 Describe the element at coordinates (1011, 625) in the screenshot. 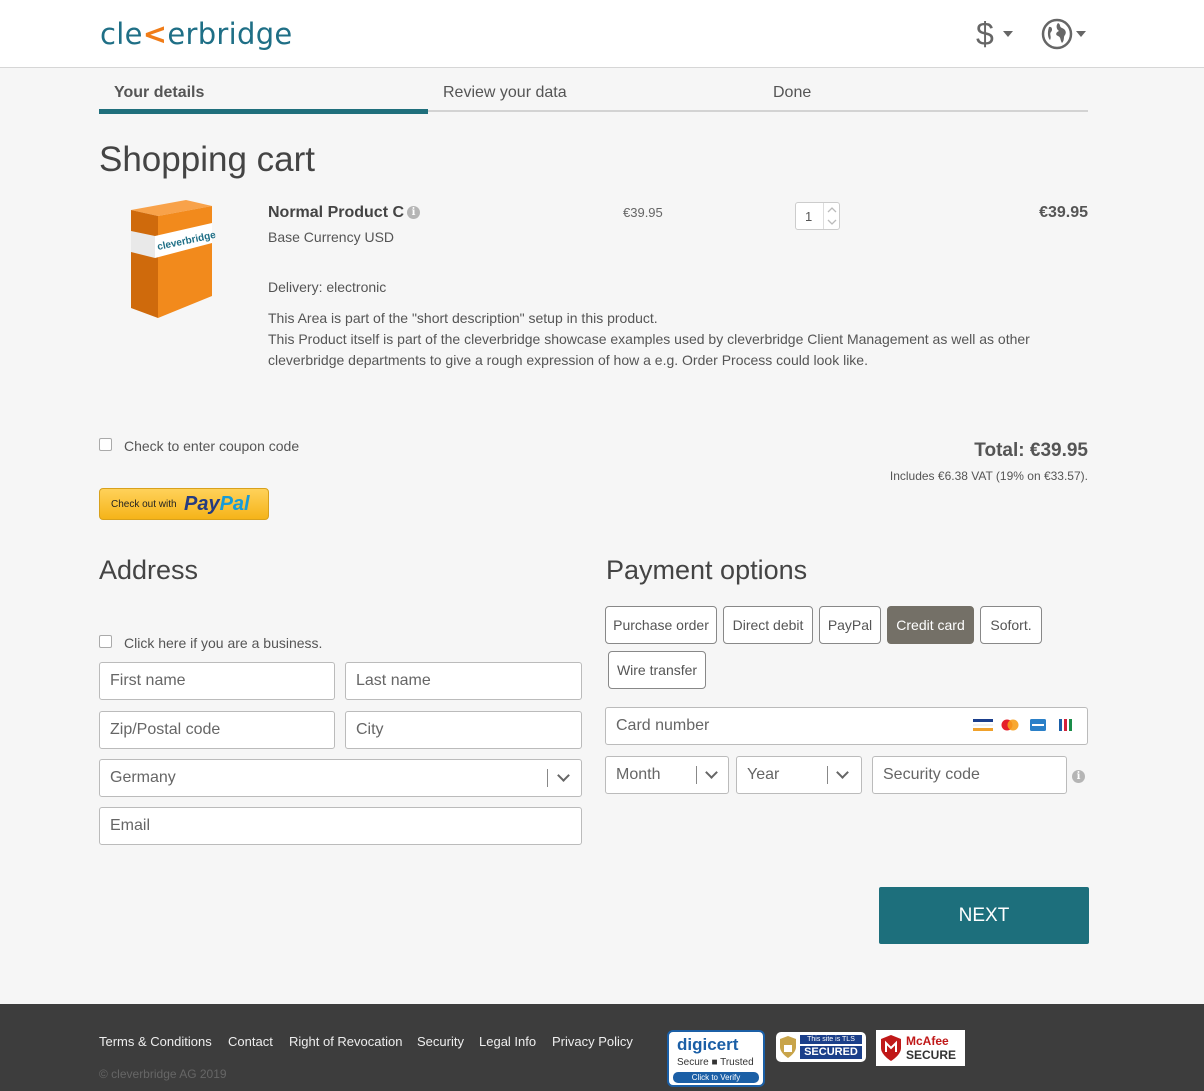

I see `payment-sofort: Sofort.` at that location.